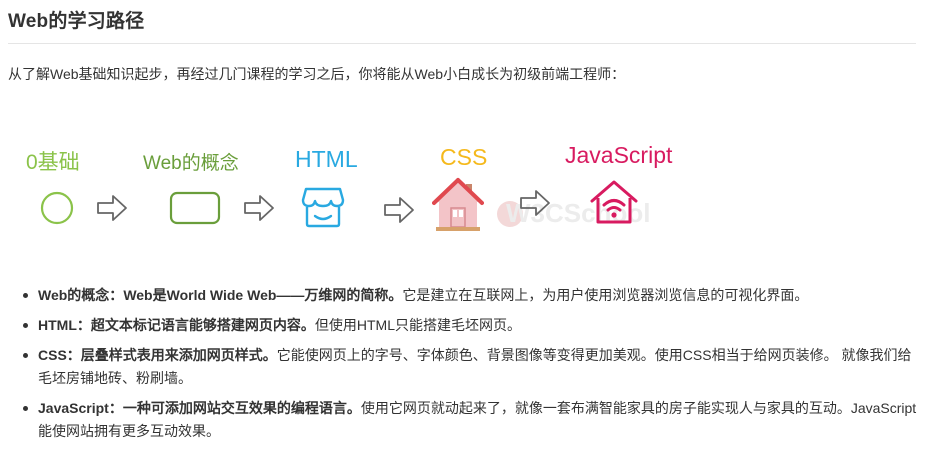  What do you see at coordinates (458, 204) in the screenshot?
I see `house-icon` at bounding box center [458, 204].